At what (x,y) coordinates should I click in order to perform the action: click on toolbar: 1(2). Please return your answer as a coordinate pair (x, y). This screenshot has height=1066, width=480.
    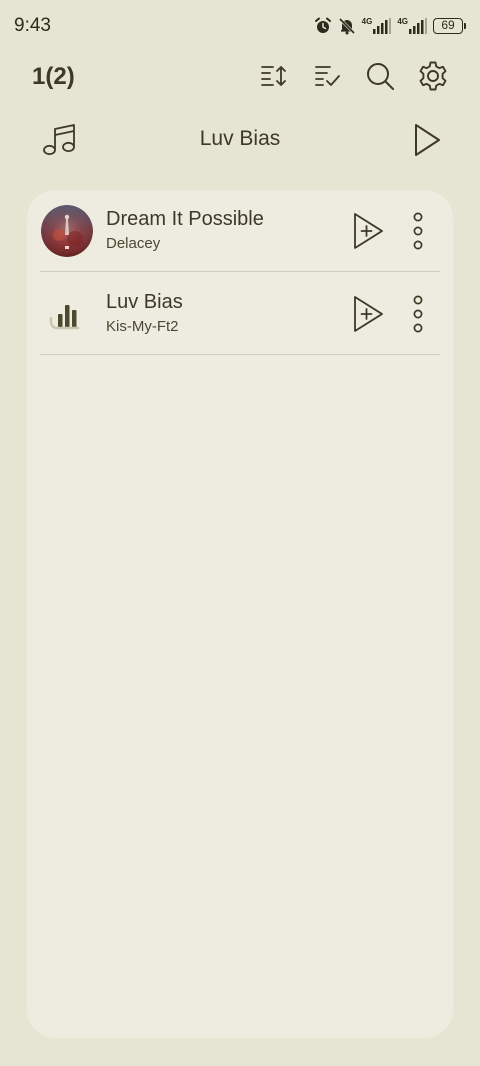
    Looking at the image, I should click on (240, 78).